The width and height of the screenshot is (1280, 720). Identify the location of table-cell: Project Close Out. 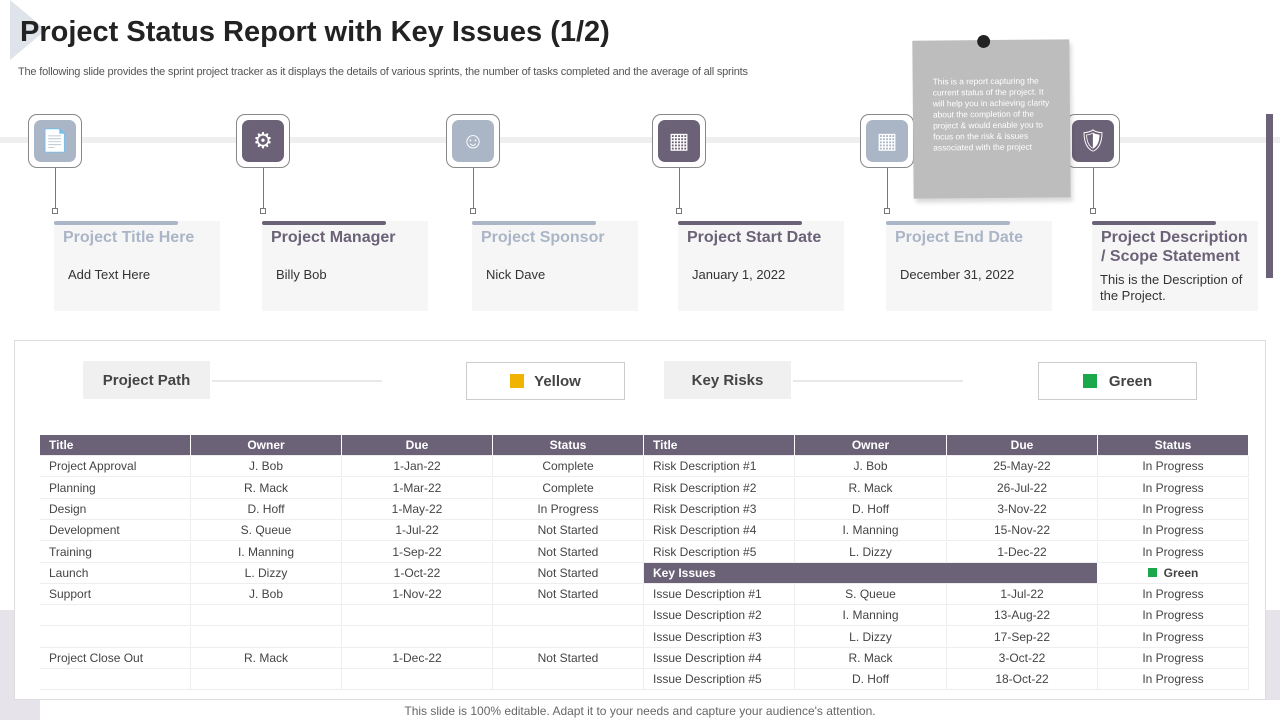
(115, 658).